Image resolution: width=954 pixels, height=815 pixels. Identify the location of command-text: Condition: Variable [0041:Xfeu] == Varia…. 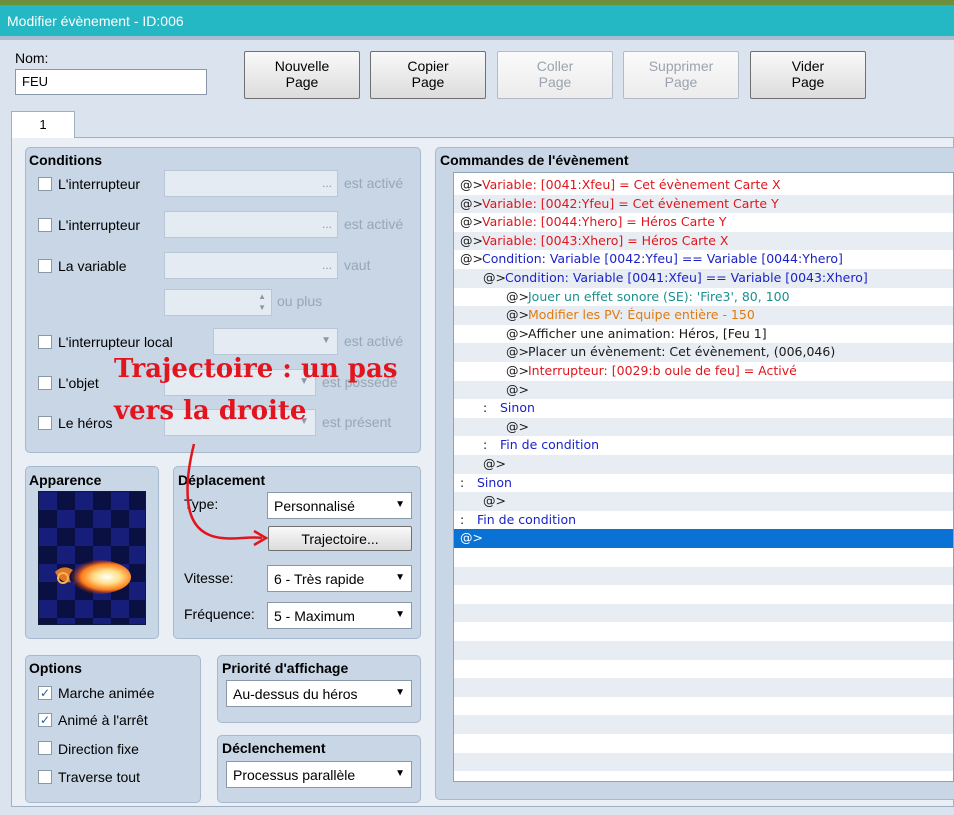
(686, 277).